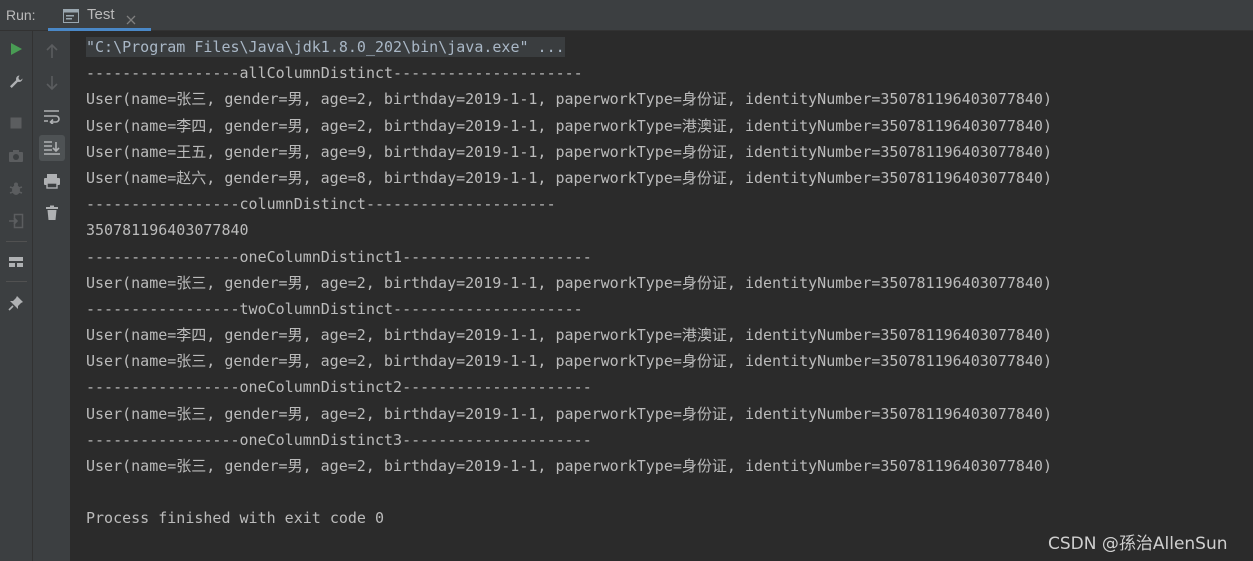  What do you see at coordinates (1138, 544) in the screenshot?
I see `watermark: CSDN @孫治AllenSun` at bounding box center [1138, 544].